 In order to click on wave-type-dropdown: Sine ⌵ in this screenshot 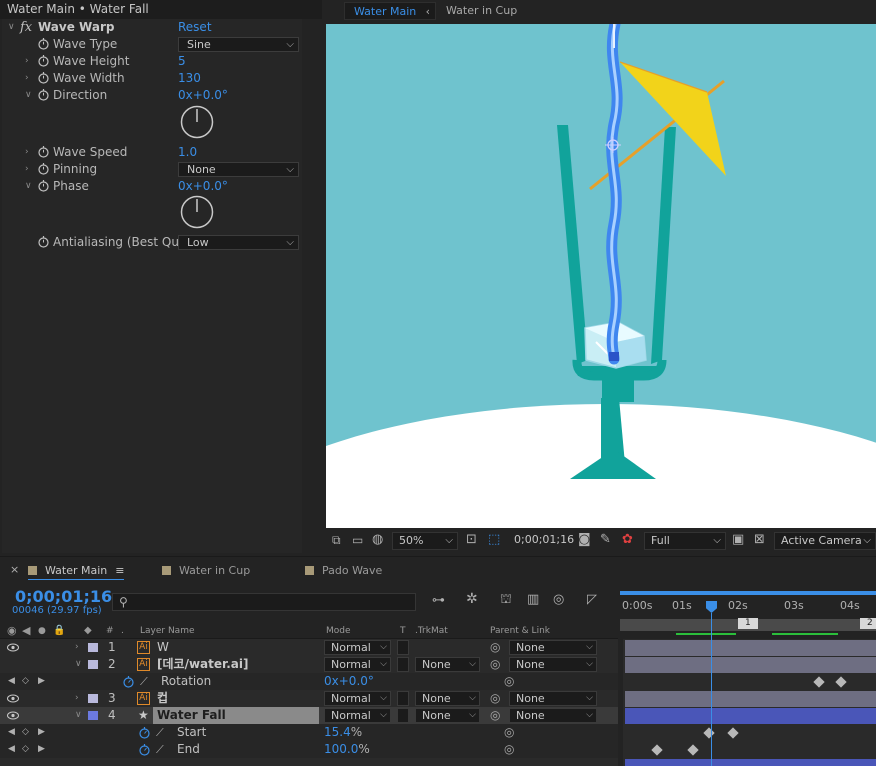, I will do `click(238, 44)`.